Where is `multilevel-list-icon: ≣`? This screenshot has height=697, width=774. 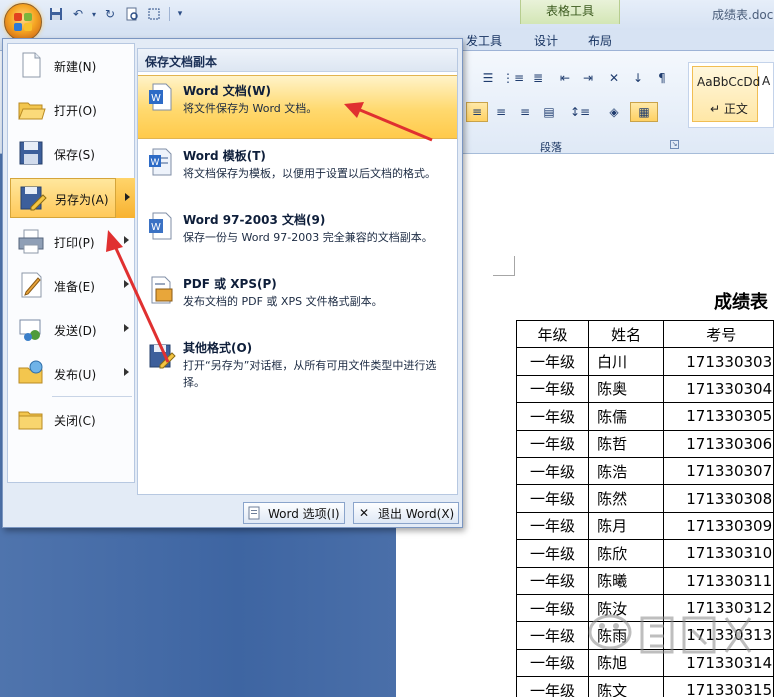 multilevel-list-icon: ≣ is located at coordinates (538, 78).